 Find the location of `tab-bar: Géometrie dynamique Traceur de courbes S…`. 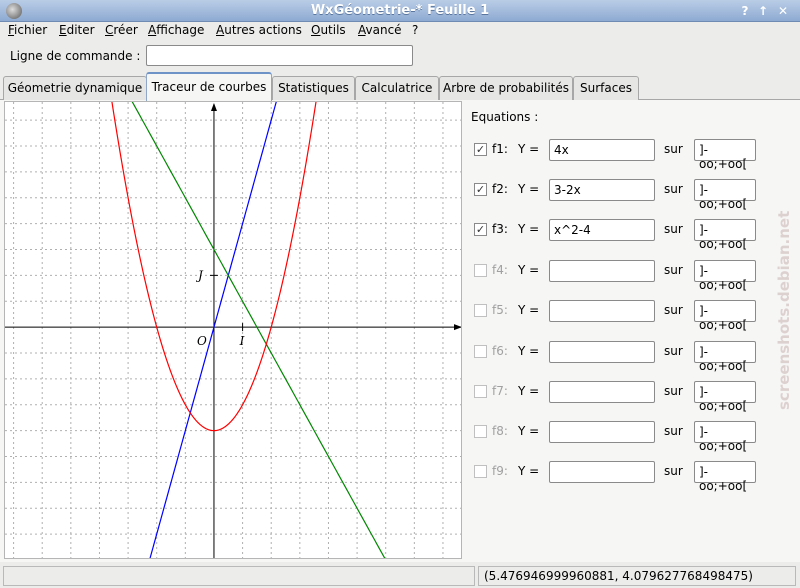

tab-bar: Géometrie dynamique Traceur de courbes S… is located at coordinates (400, 86).